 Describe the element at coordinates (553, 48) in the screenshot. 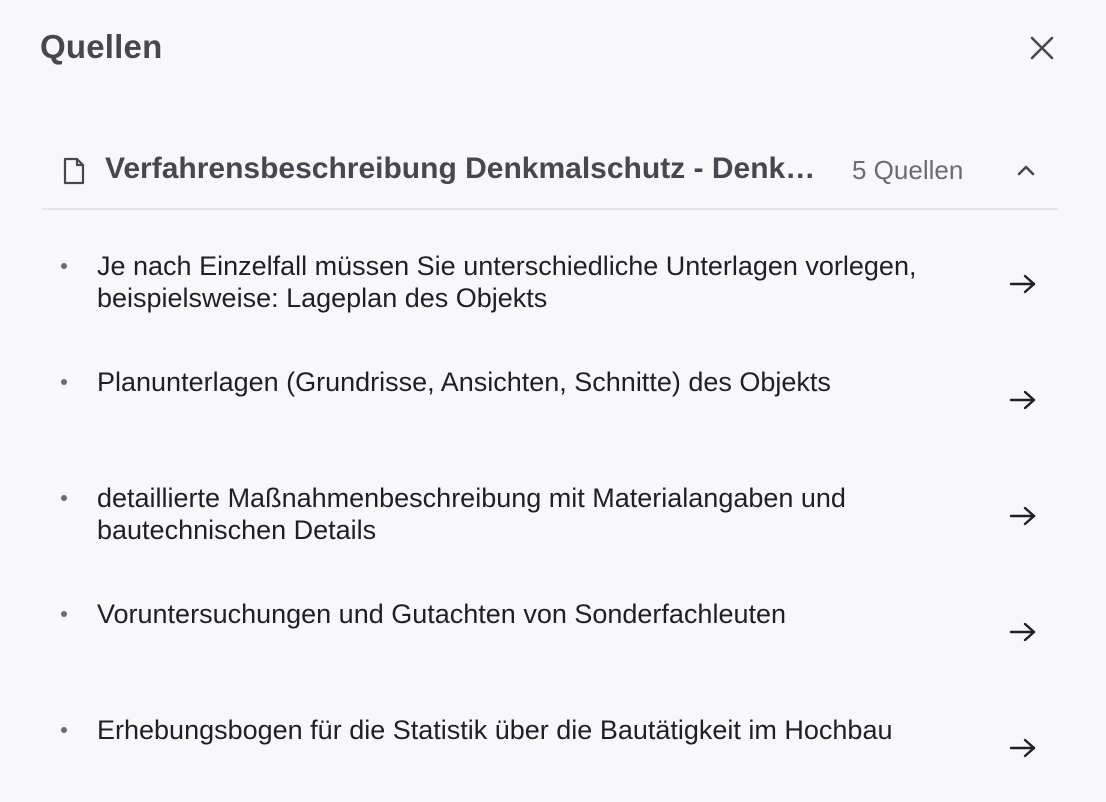

I see `panel-header: Quellen` at that location.